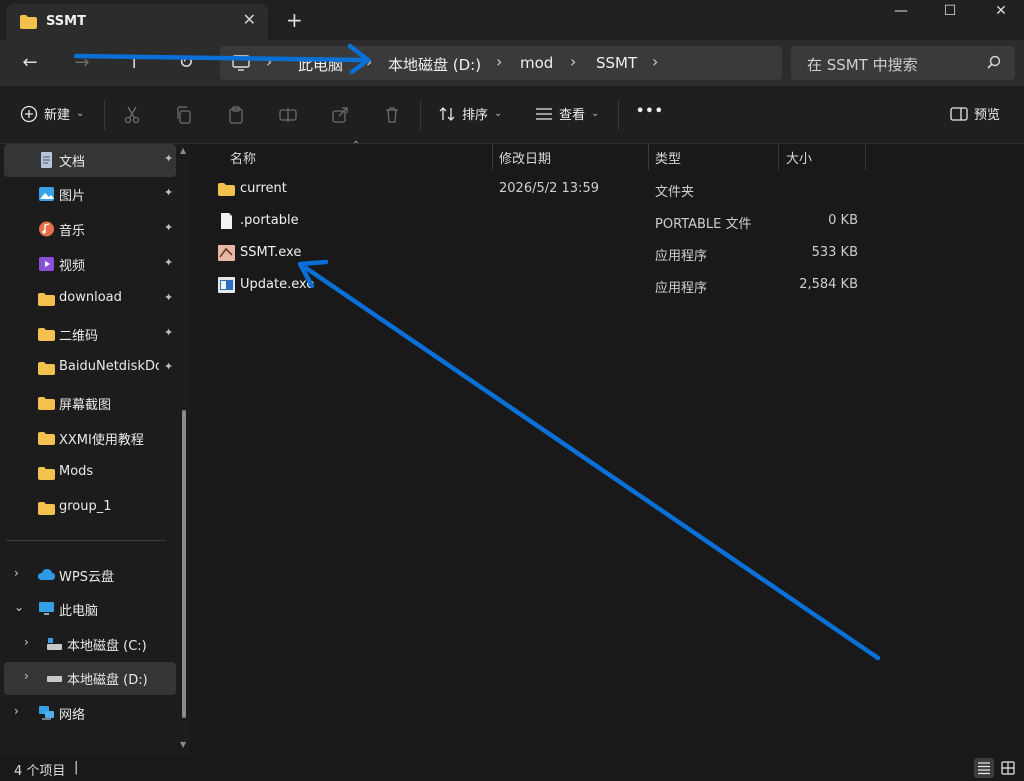  What do you see at coordinates (536, 253) in the screenshot?
I see `file-row-ssmt-exe: SSMT.exe 应用程序 533 KB` at bounding box center [536, 253].